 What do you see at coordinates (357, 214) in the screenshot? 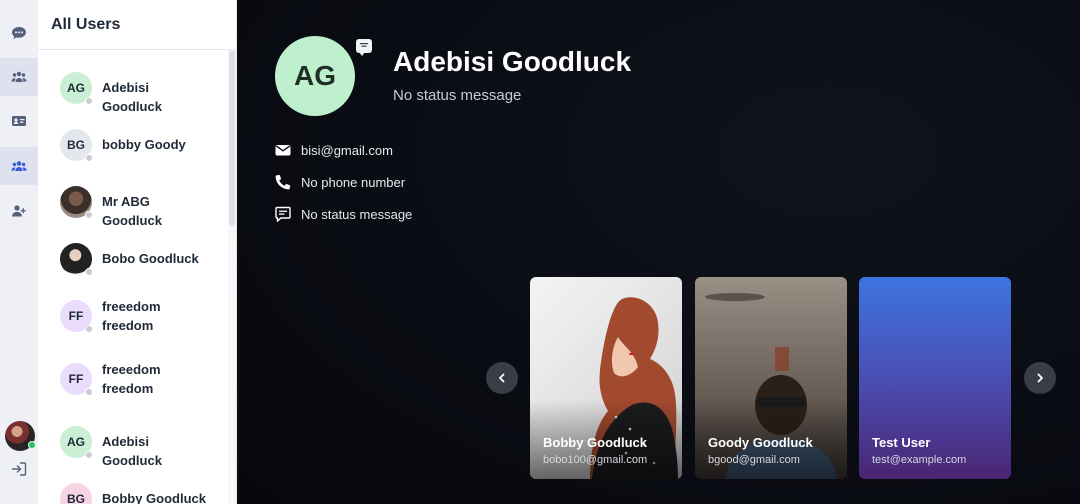
I see `status-text: No status message` at bounding box center [357, 214].